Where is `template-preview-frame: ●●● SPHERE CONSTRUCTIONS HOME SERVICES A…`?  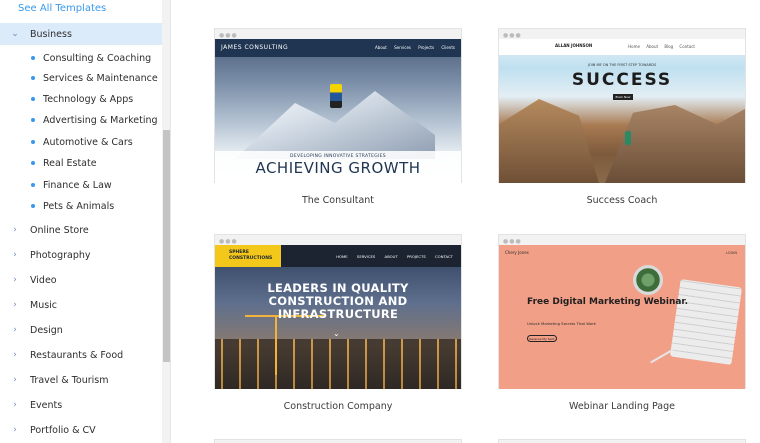
template-preview-frame: ●●● SPHERE CONSTRUCTIONS HOME SERVICES A… is located at coordinates (338, 311).